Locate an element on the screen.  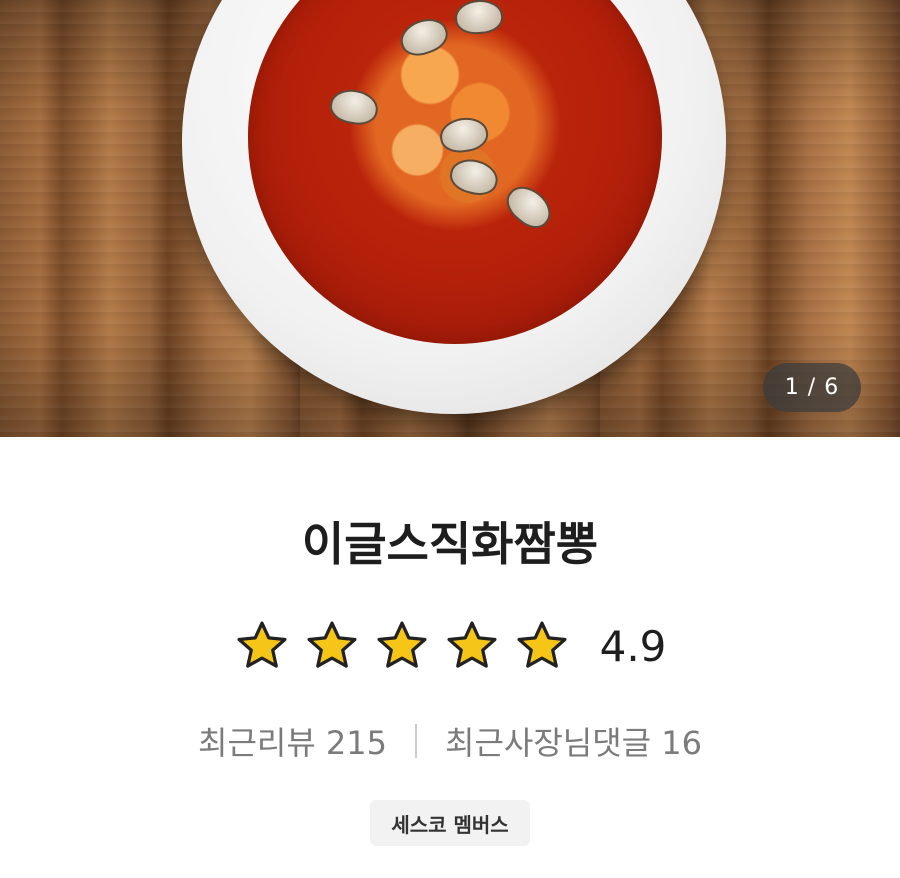
rating-row: 4.9 is located at coordinates (450, 646).